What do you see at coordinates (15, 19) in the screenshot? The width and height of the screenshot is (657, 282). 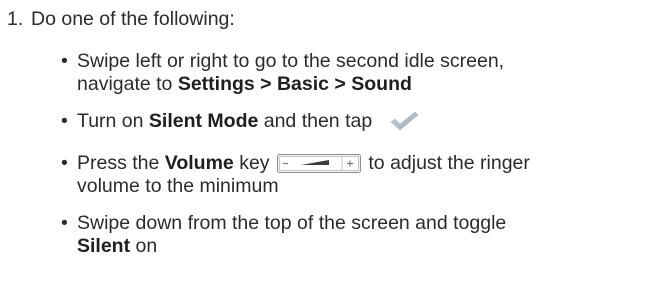 I see `step-number: 1.` at bounding box center [15, 19].